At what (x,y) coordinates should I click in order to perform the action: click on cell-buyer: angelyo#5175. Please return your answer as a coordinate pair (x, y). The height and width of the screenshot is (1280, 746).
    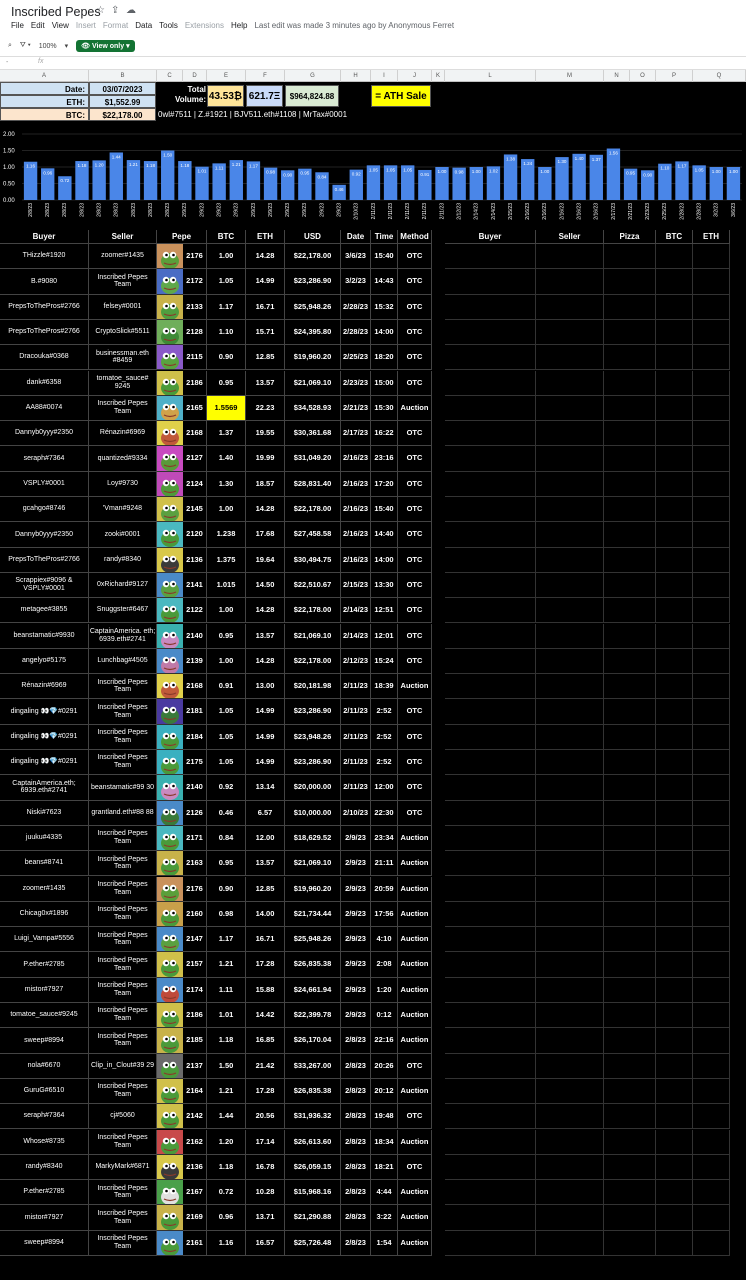
    Looking at the image, I should click on (44, 661).